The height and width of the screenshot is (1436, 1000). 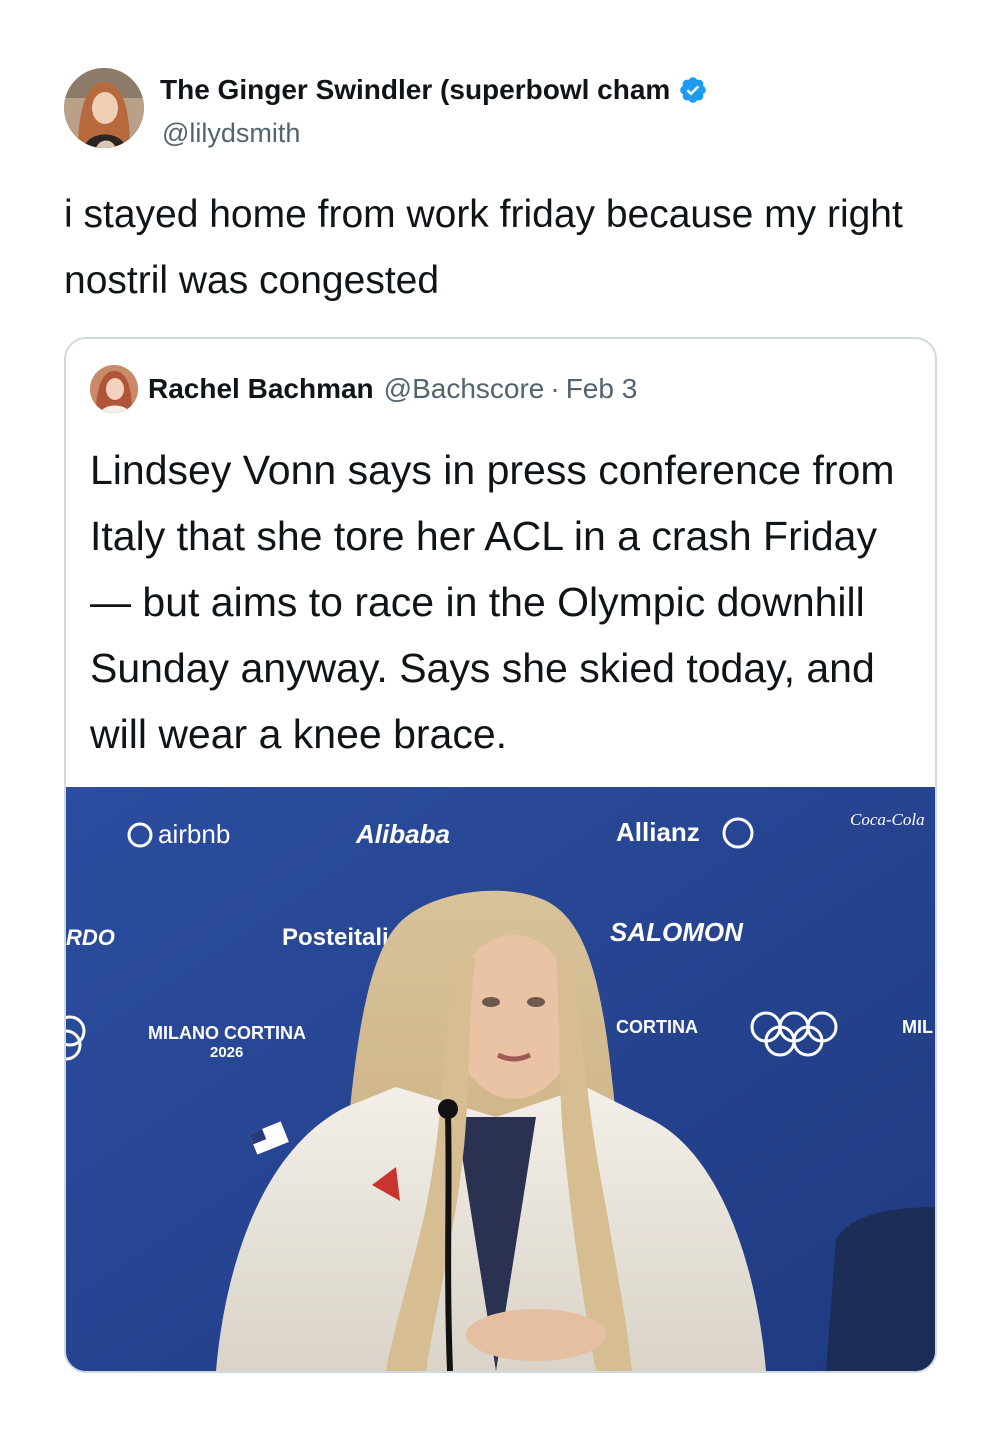 What do you see at coordinates (104, 108) in the screenshot?
I see `author-avatar` at bounding box center [104, 108].